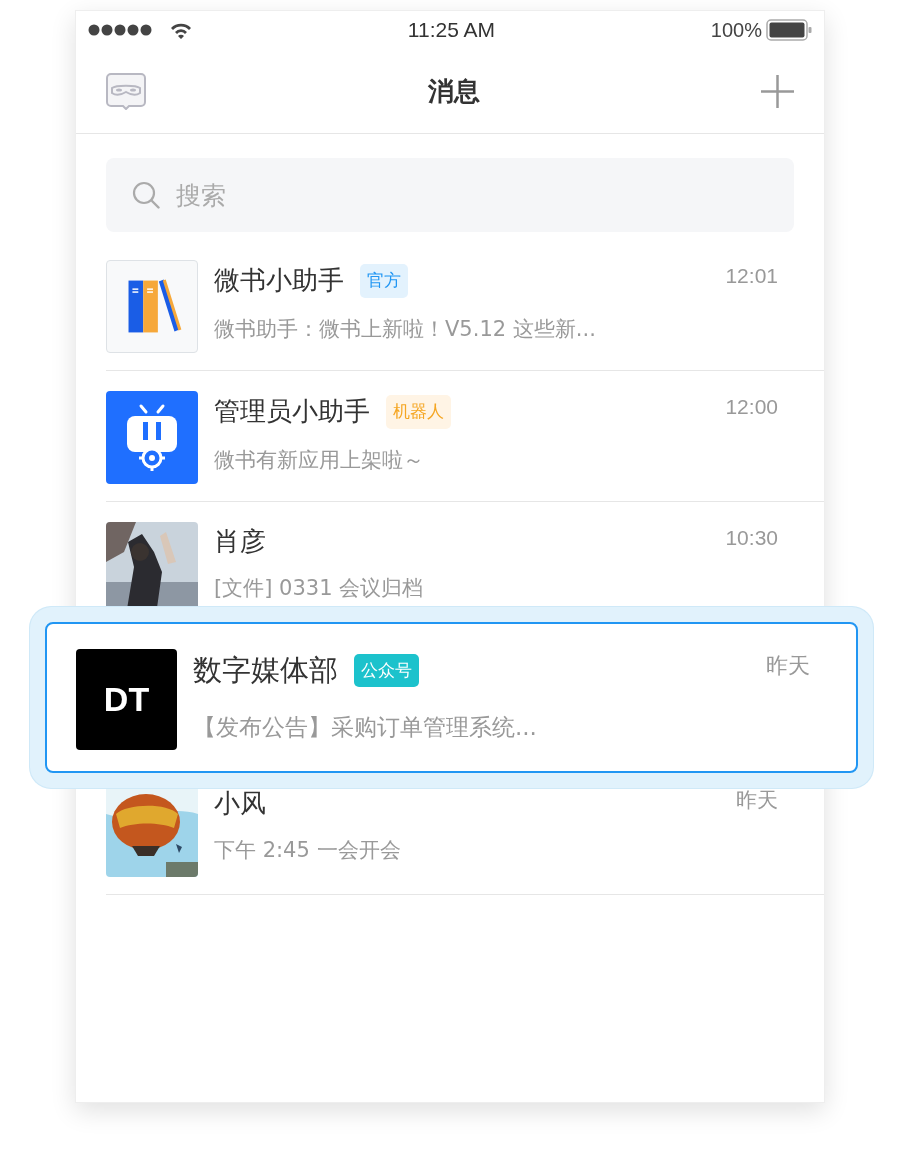  I want to click on screen-title: 消息, so click(453, 91).